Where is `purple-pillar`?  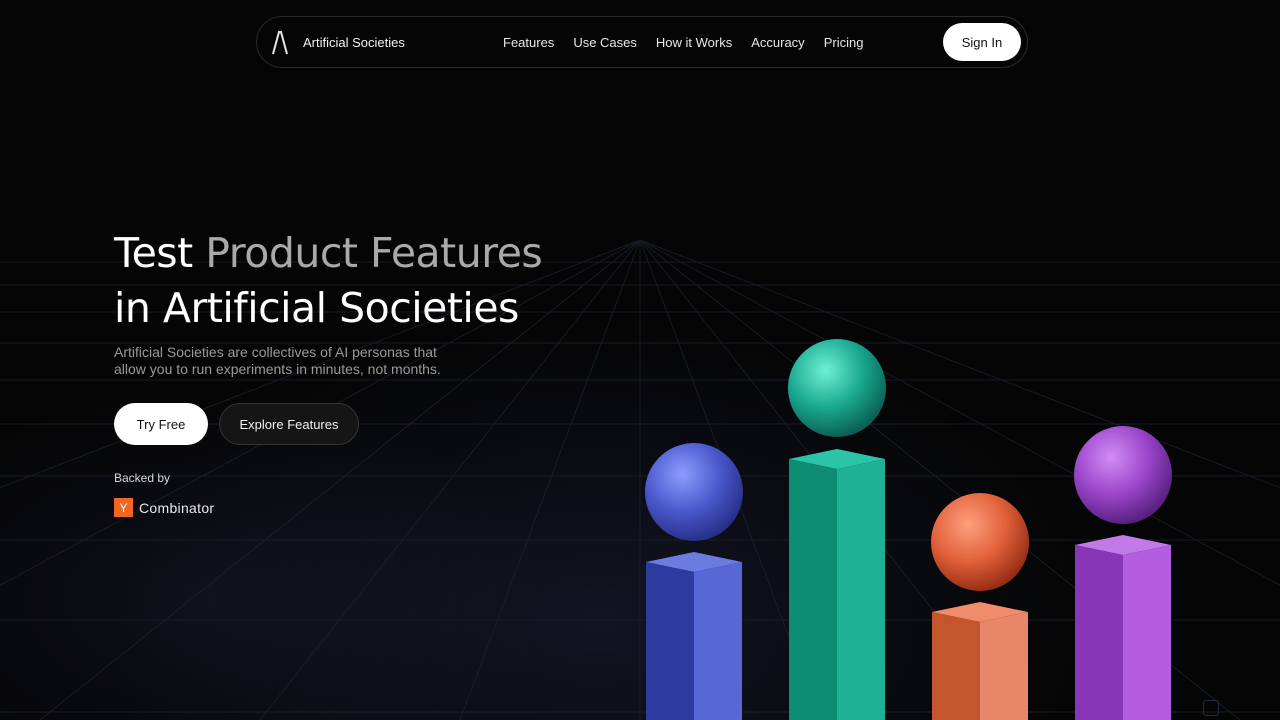 purple-pillar is located at coordinates (1123, 627).